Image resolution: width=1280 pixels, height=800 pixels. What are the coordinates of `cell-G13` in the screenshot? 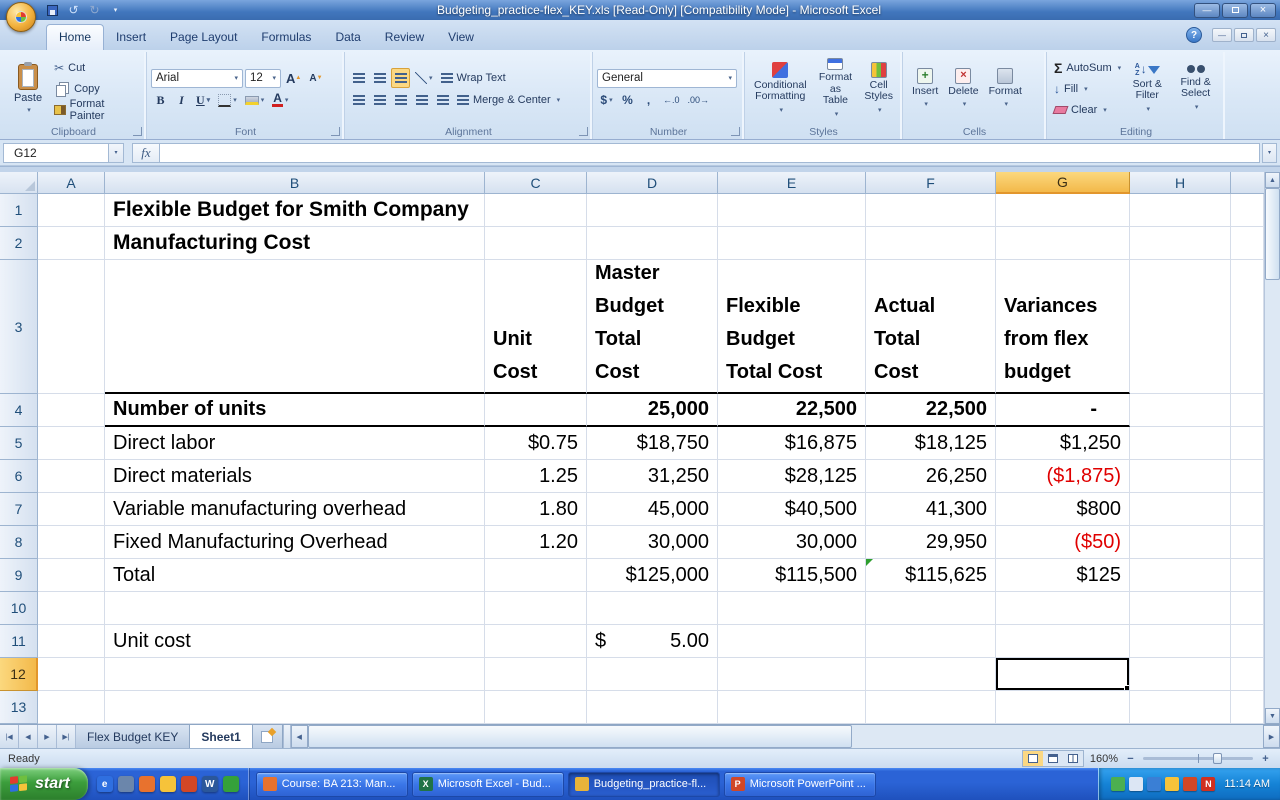 It's located at (1063, 707).